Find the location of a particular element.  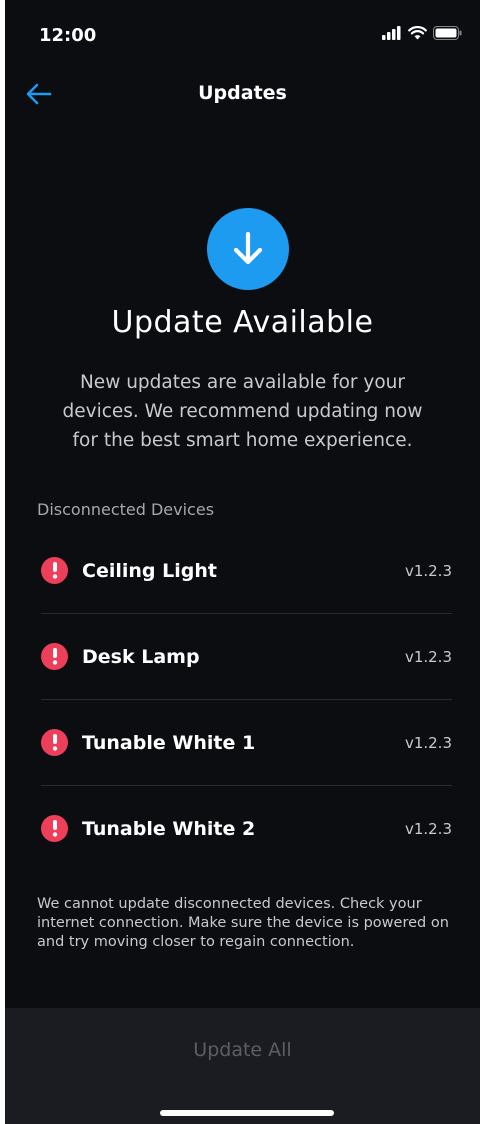

bottom-panel: Update All is located at coordinates (242, 1066).